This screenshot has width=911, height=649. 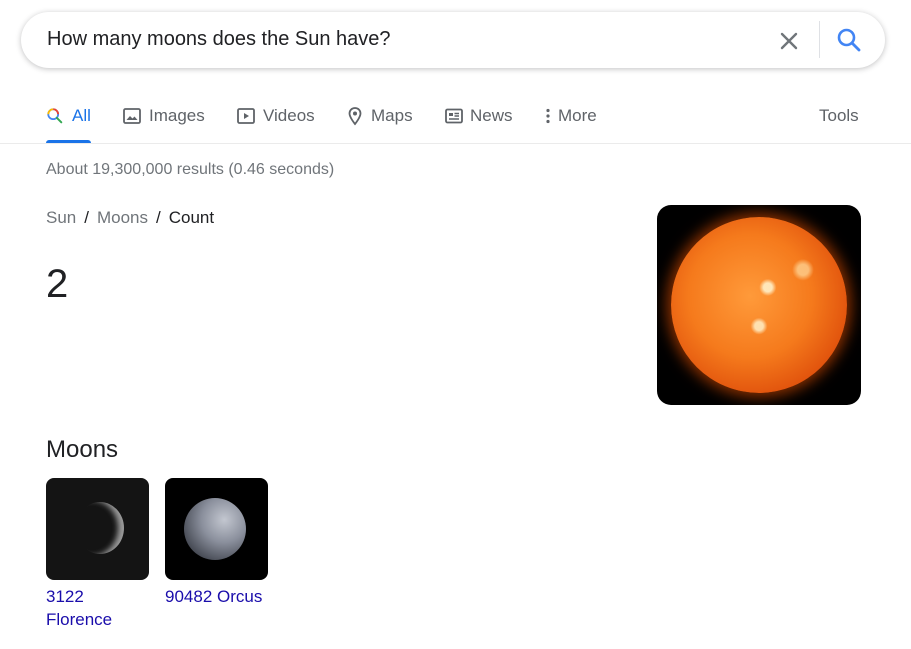 What do you see at coordinates (819, 39) in the screenshot?
I see `search-divider` at bounding box center [819, 39].